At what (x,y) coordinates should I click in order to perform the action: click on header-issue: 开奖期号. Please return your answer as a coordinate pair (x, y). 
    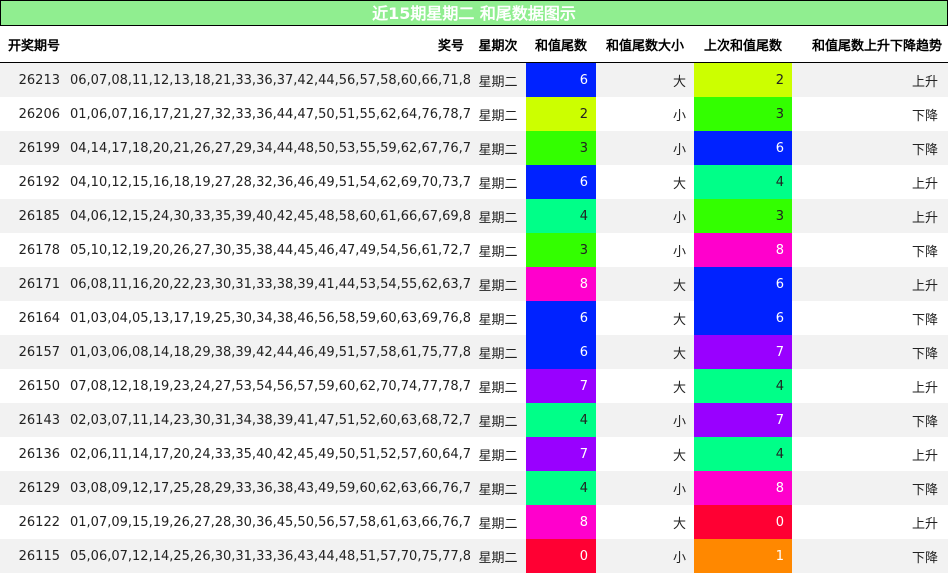
    Looking at the image, I should click on (35, 44).